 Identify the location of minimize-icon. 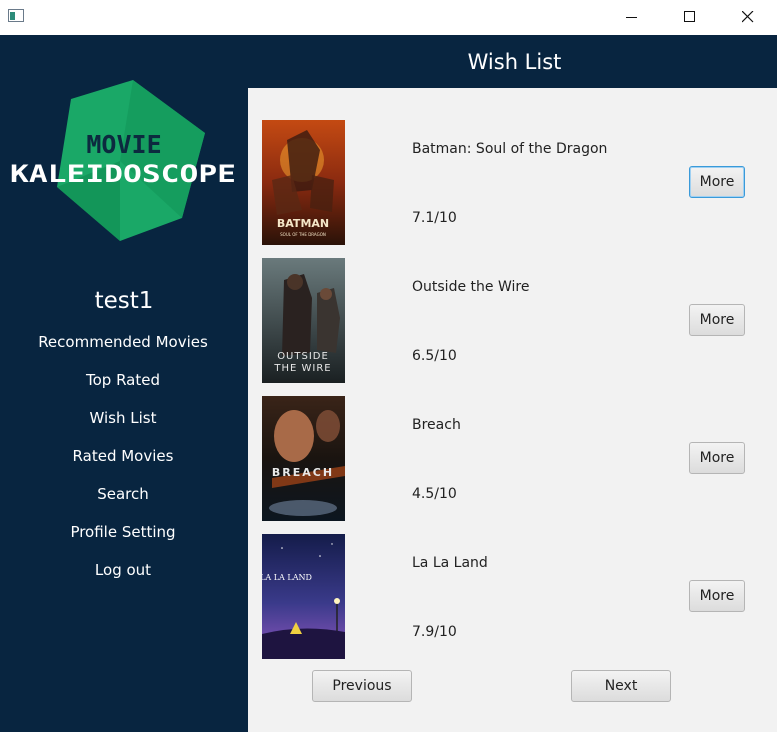
(631, 17).